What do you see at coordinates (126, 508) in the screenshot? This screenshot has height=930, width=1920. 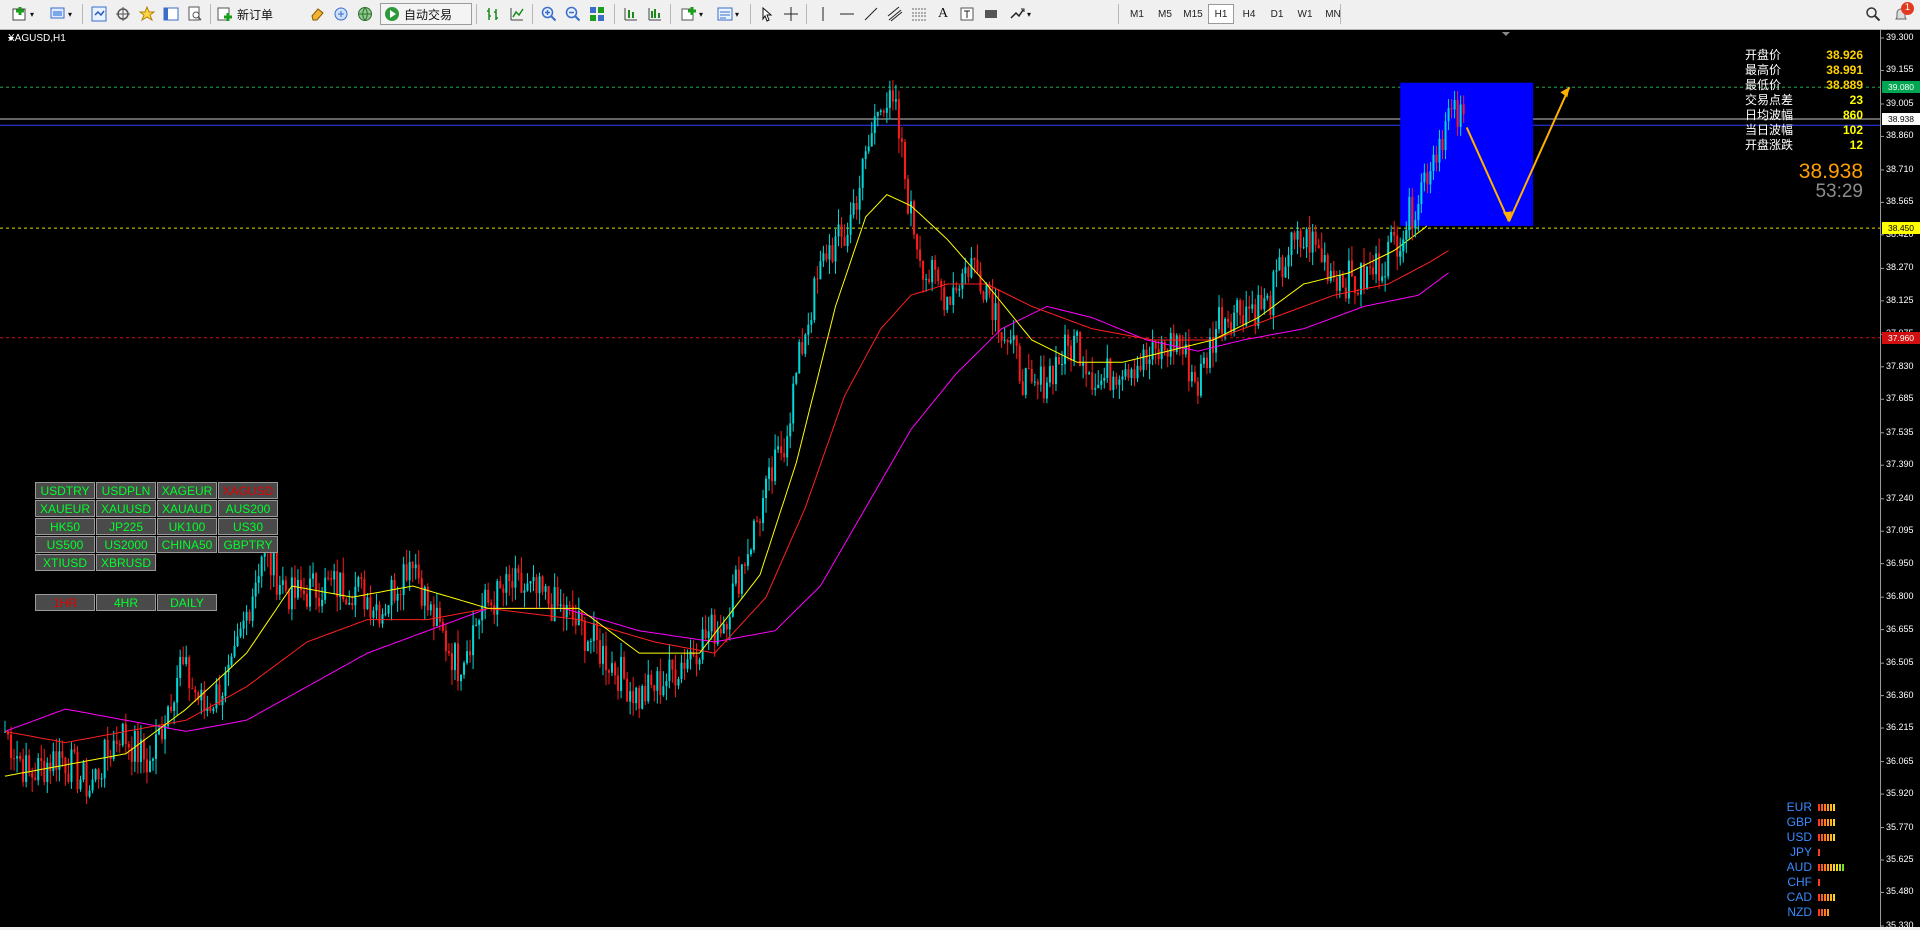 I see `symbol-button-xauusd: XAUUSD` at bounding box center [126, 508].